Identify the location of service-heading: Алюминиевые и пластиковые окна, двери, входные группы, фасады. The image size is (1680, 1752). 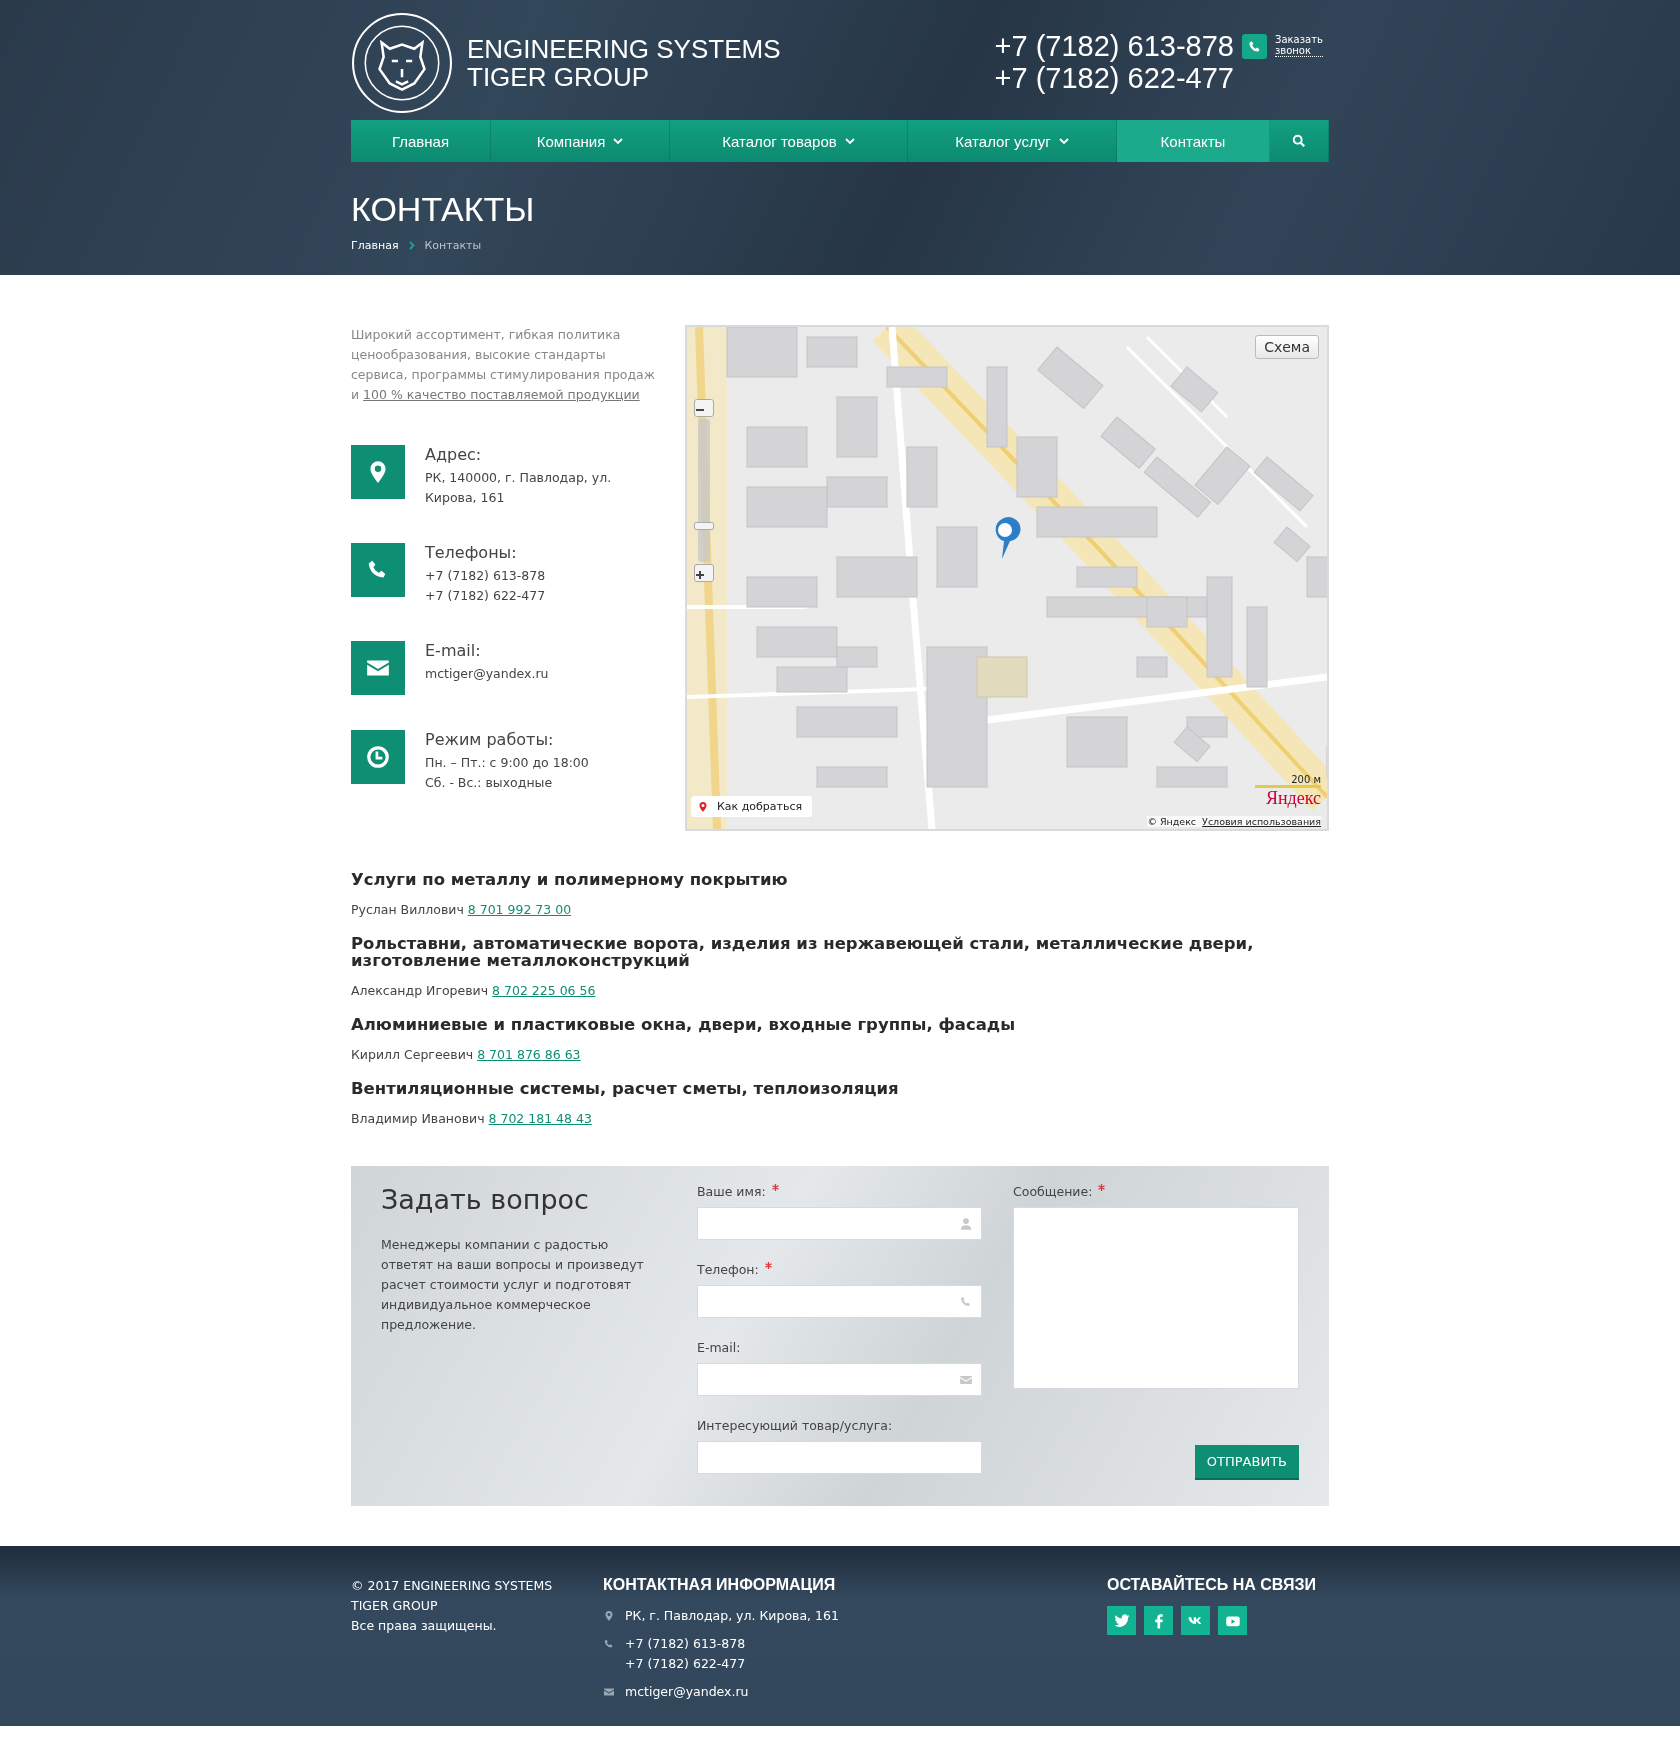
(684, 1024).